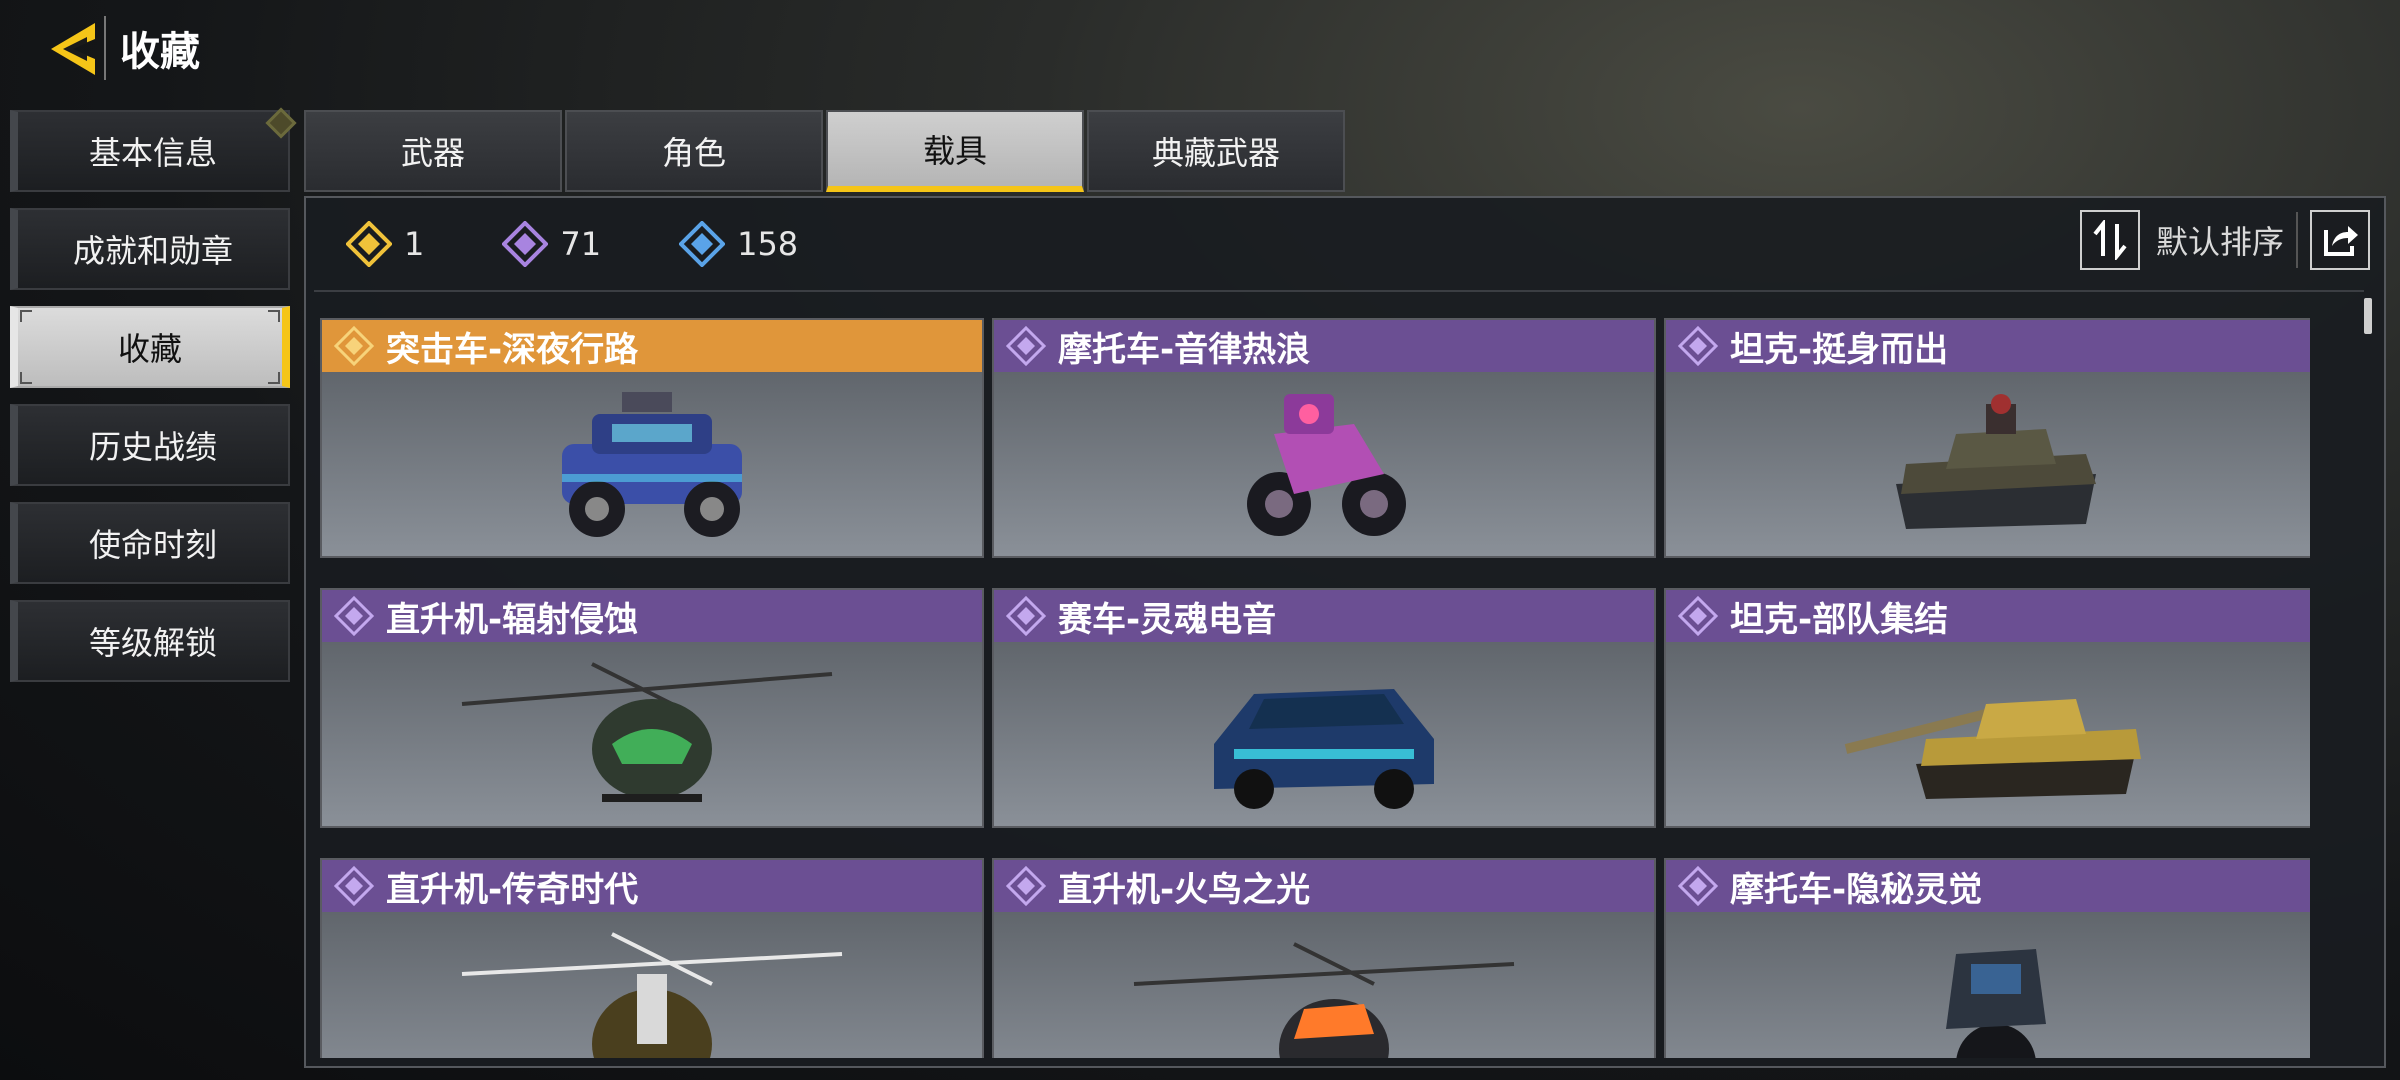  I want to click on legendary-rarity-icon, so click(354, 346).